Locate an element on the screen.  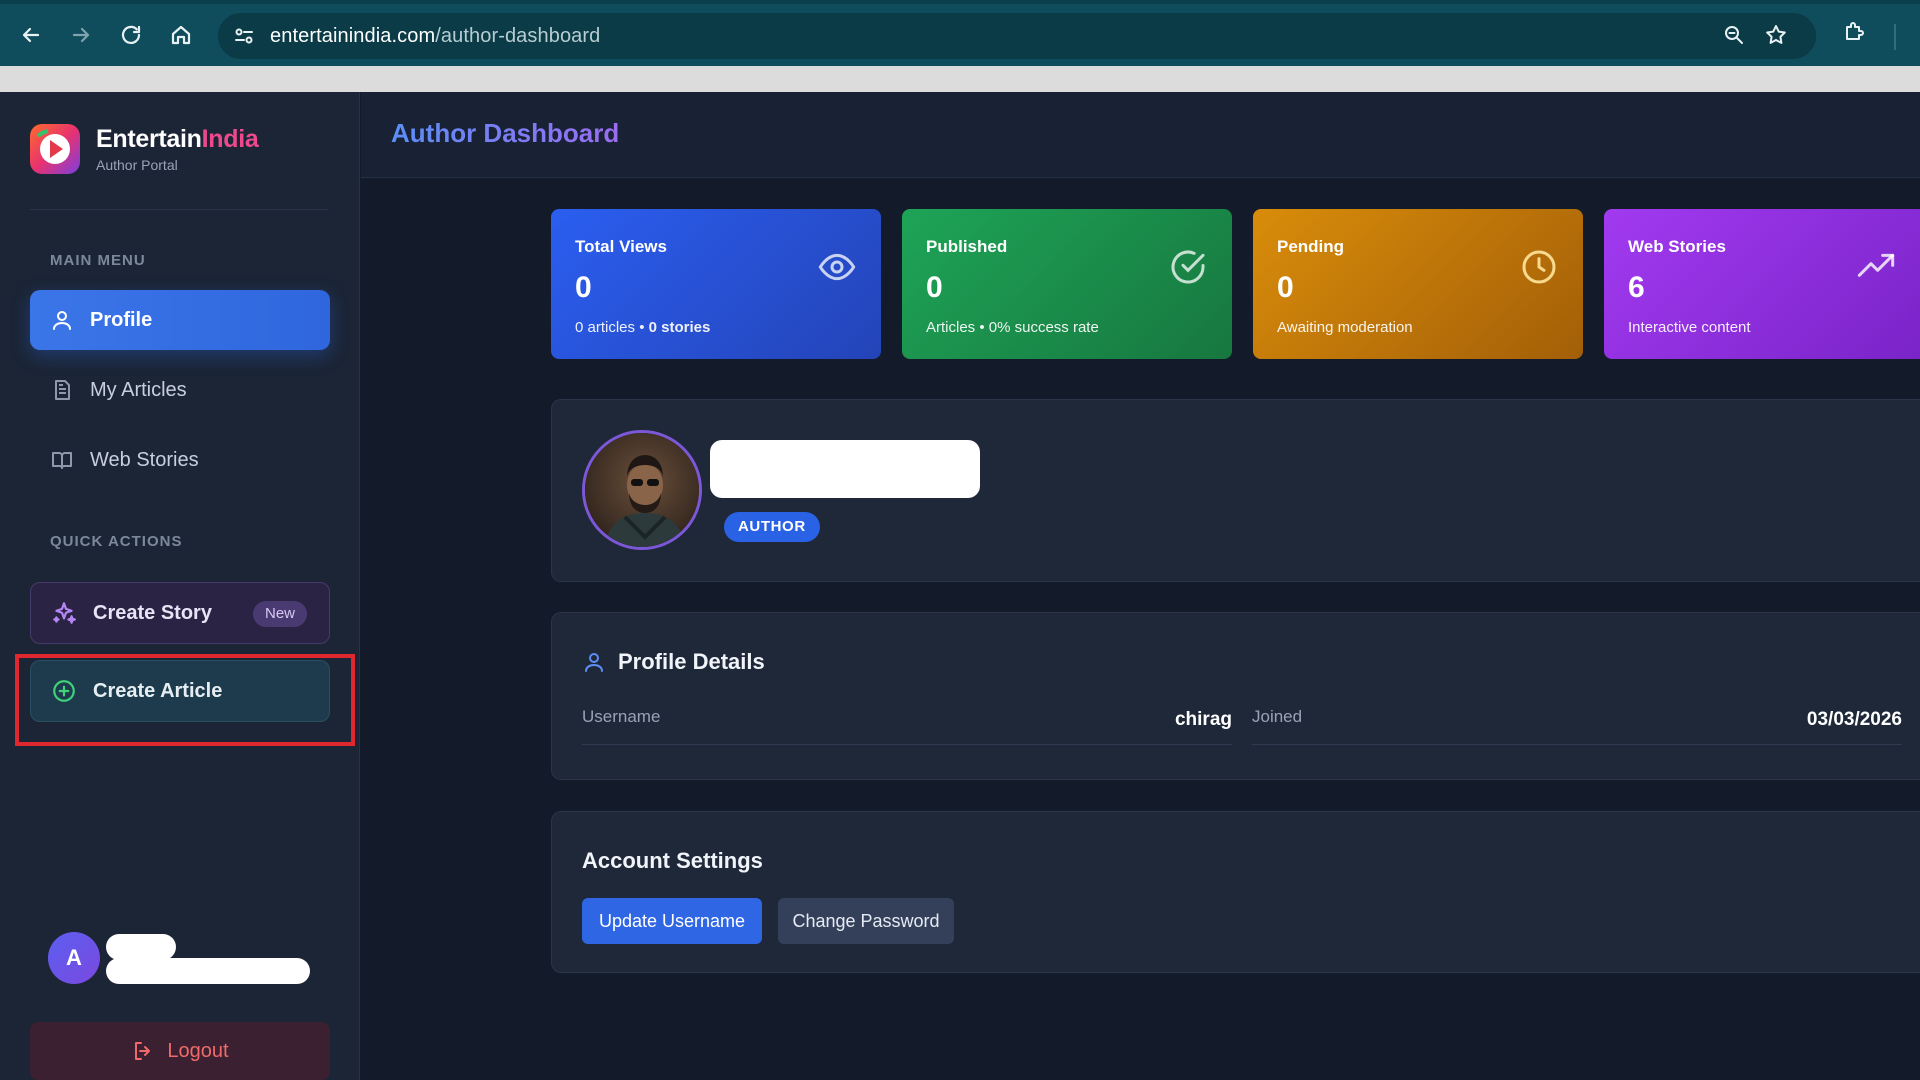
brand-name: EntertainIndia is located at coordinates (177, 139).